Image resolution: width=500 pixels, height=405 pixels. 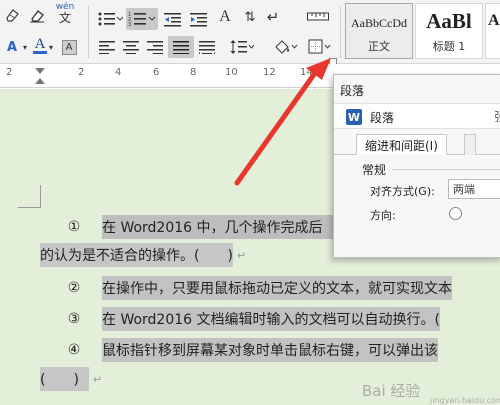 What do you see at coordinates (379, 23) in the screenshot?
I see `style-preview: AaBbCcDd` at bounding box center [379, 23].